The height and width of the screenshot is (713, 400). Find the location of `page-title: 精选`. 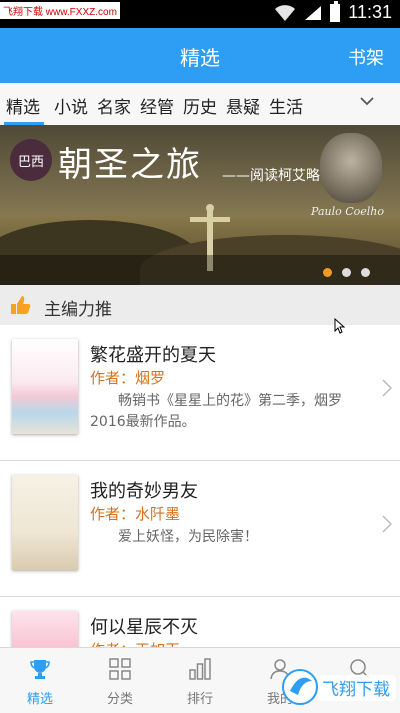

page-title: 精选 is located at coordinates (200, 58).